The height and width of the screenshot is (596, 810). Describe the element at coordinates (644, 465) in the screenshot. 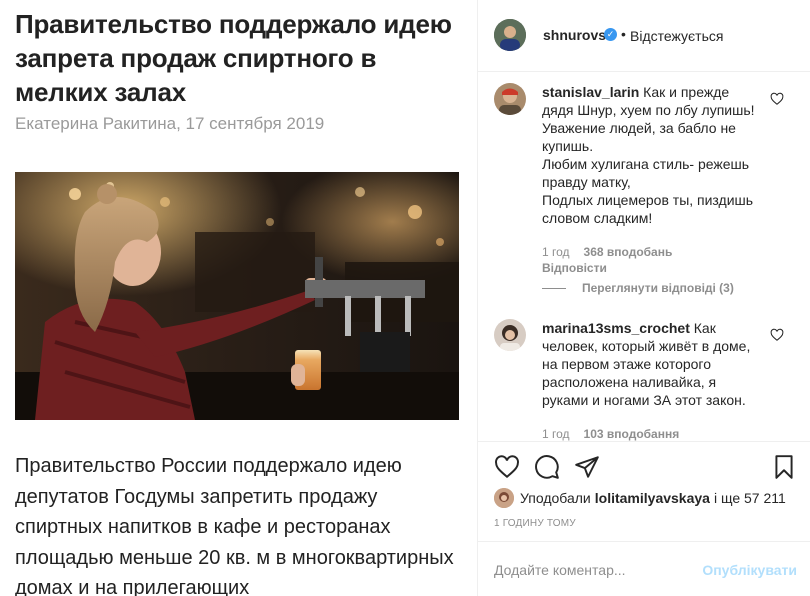

I see `post-actions` at that location.